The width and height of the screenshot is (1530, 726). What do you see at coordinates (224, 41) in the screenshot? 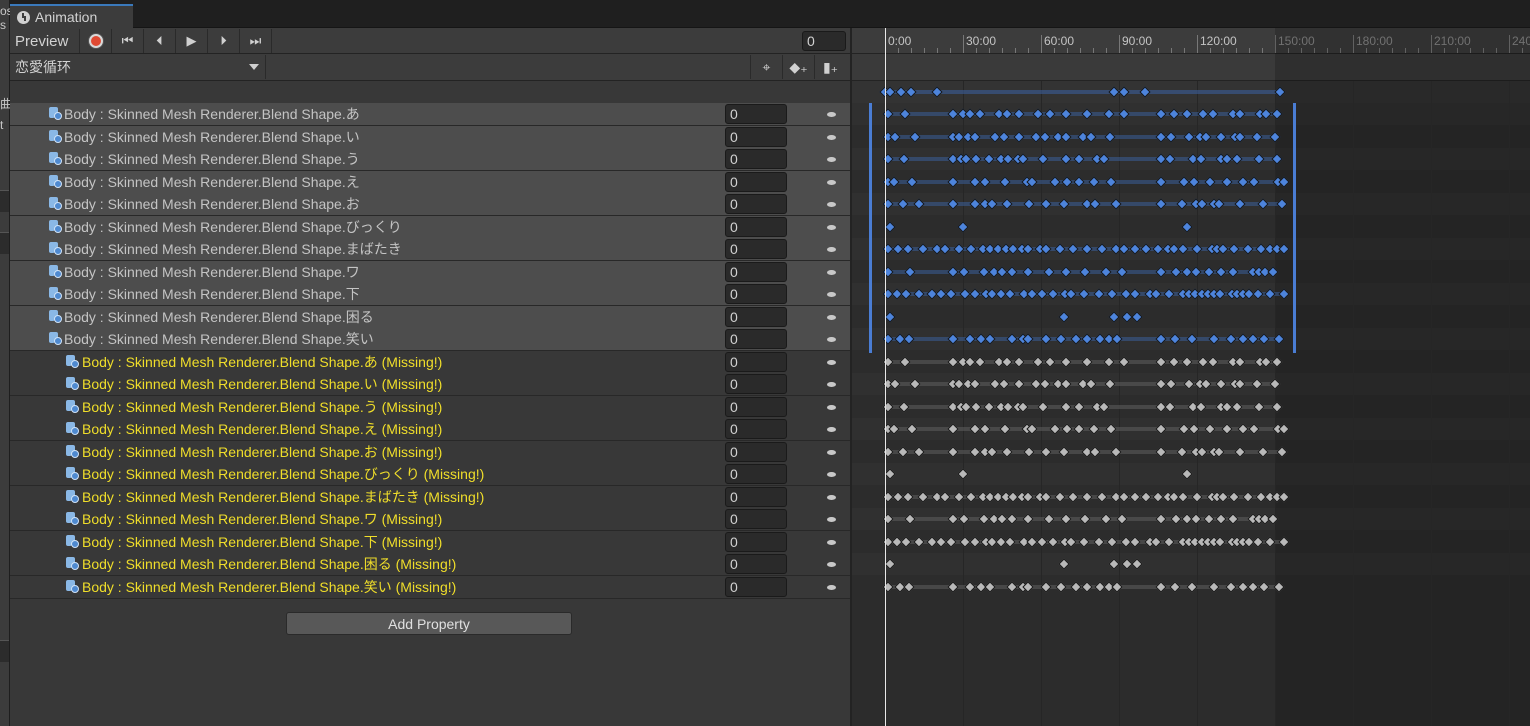
I see `next-key-button: ⏵` at bounding box center [224, 41].